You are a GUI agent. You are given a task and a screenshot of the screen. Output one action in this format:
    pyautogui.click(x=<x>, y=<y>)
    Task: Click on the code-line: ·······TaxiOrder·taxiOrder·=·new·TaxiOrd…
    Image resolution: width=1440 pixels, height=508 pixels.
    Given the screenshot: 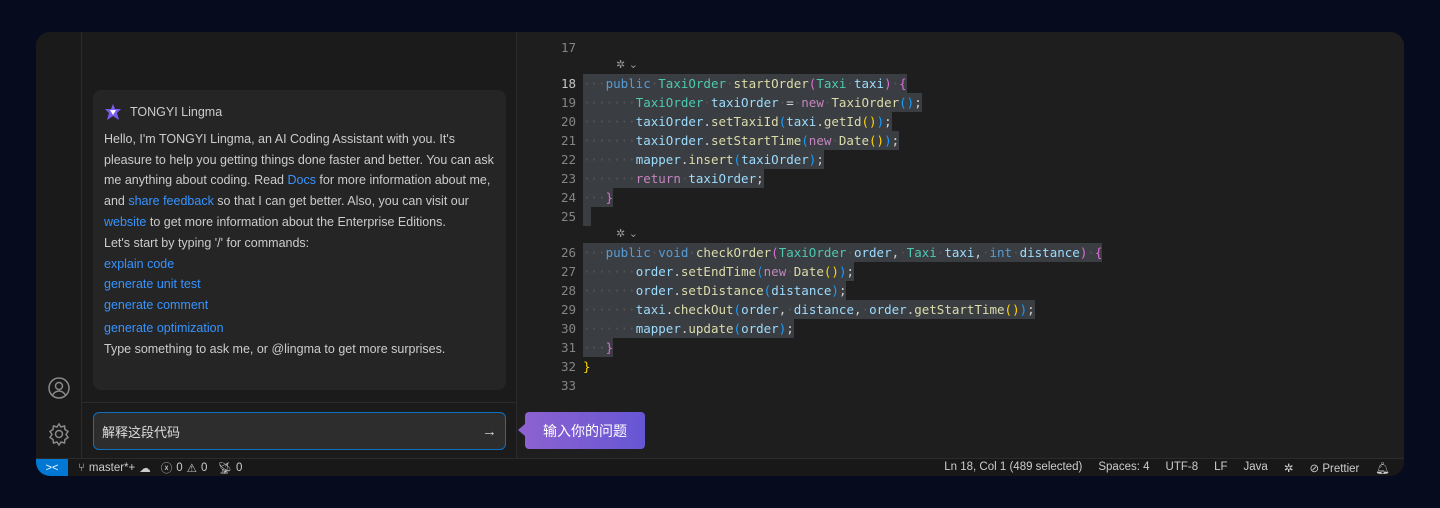 What is the action you would take?
    pyautogui.click(x=752, y=102)
    